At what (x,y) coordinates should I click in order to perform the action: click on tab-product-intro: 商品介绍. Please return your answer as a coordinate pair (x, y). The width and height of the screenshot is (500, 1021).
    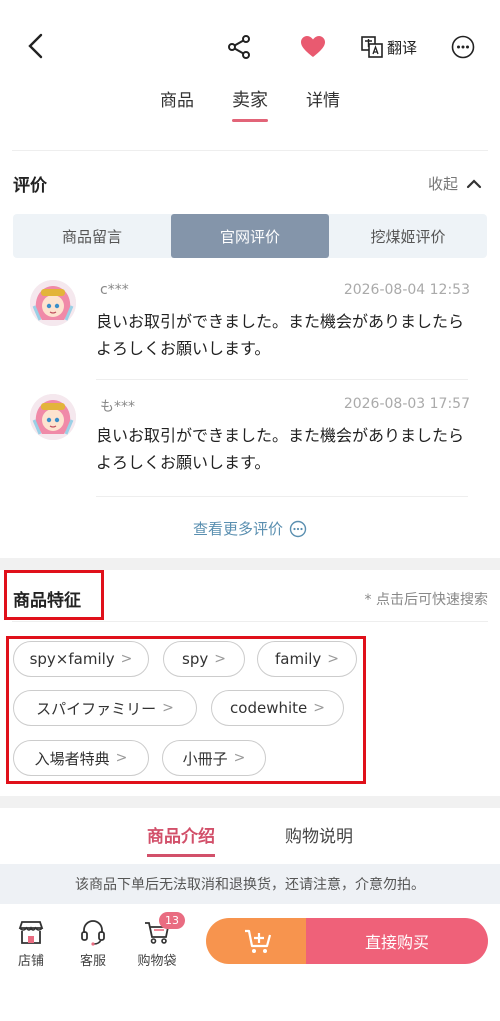
    Looking at the image, I should click on (181, 836).